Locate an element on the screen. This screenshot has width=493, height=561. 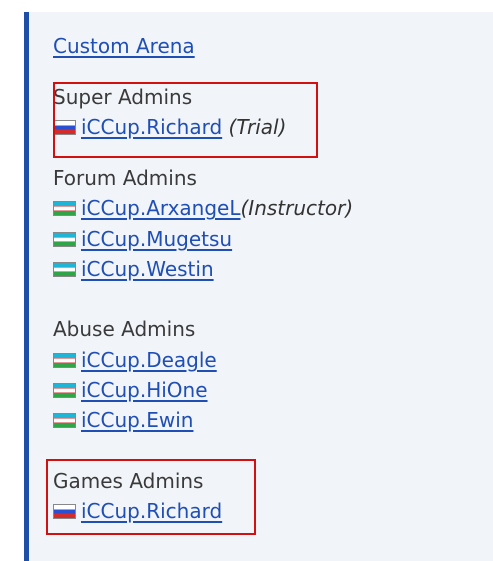
user-link-arxangel: iCCup.ArxangeL is located at coordinates (161, 208).